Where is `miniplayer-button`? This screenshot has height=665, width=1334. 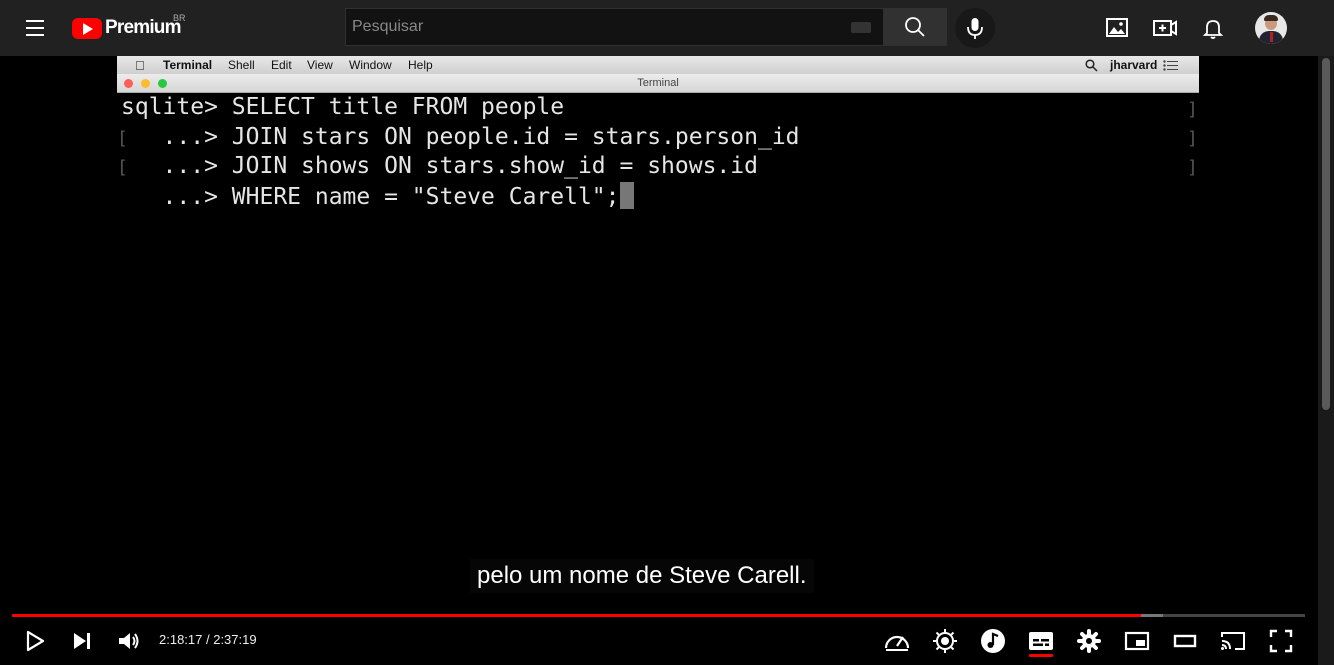
miniplayer-button is located at coordinates (1137, 641).